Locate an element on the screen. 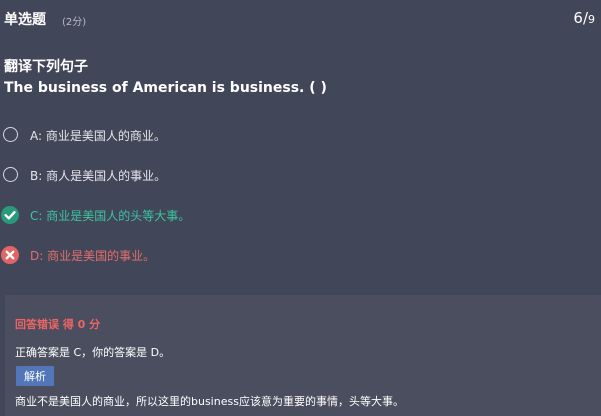  option-c-label: C: 商业是美国人的头等大事。 is located at coordinates (110, 216).